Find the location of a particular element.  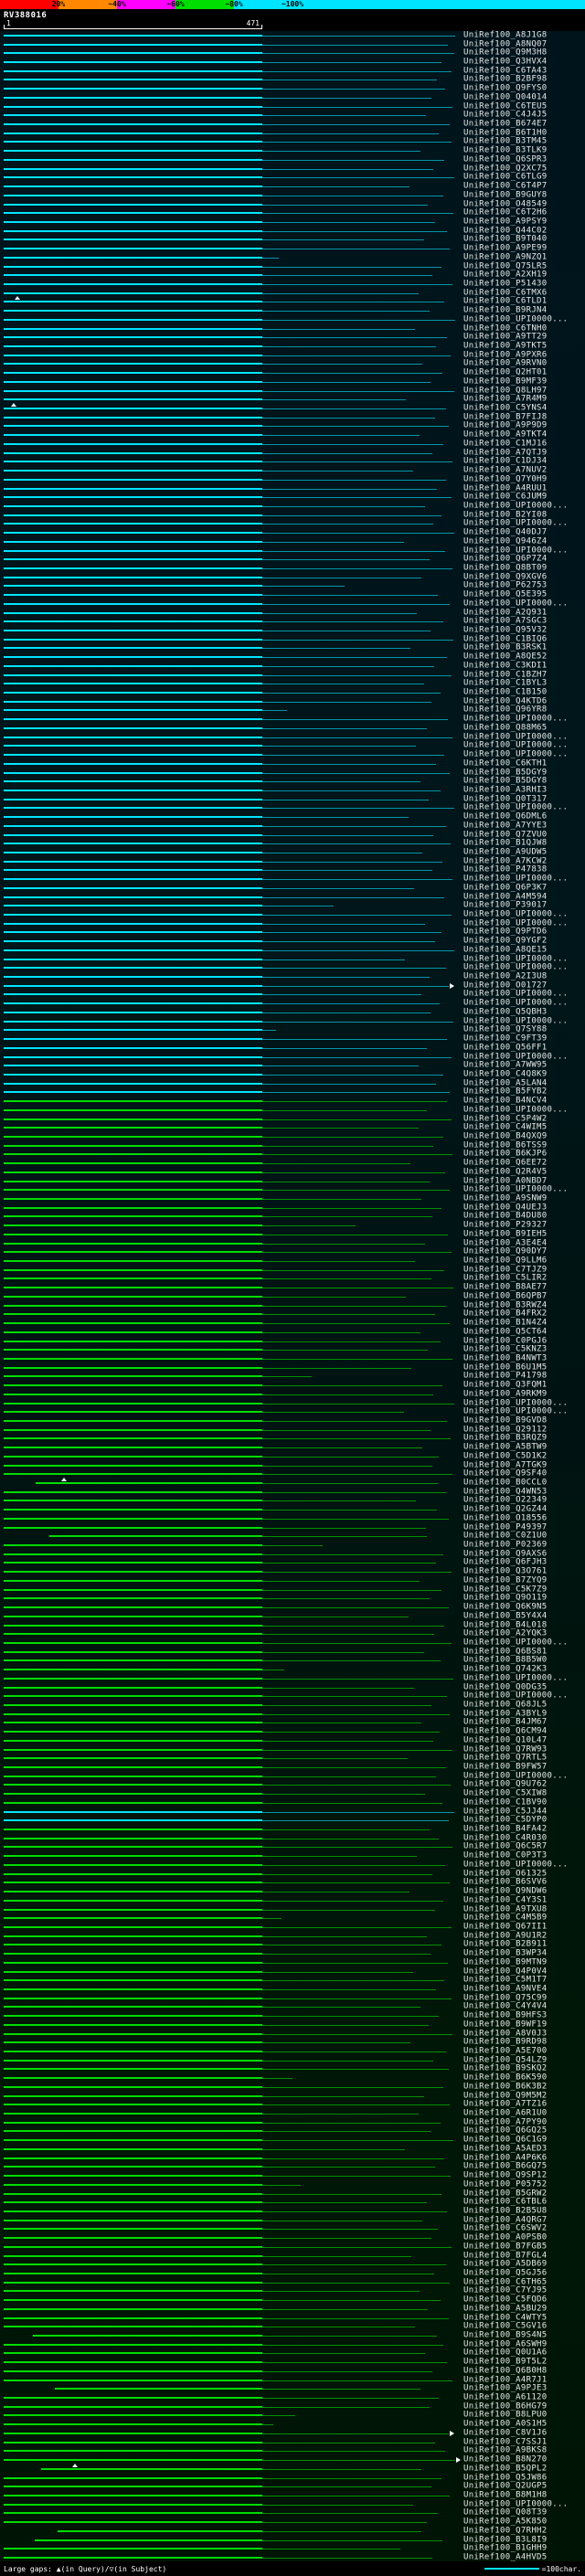

hit-accession-label: UniRef100_B9MF39 is located at coordinates (506, 381).